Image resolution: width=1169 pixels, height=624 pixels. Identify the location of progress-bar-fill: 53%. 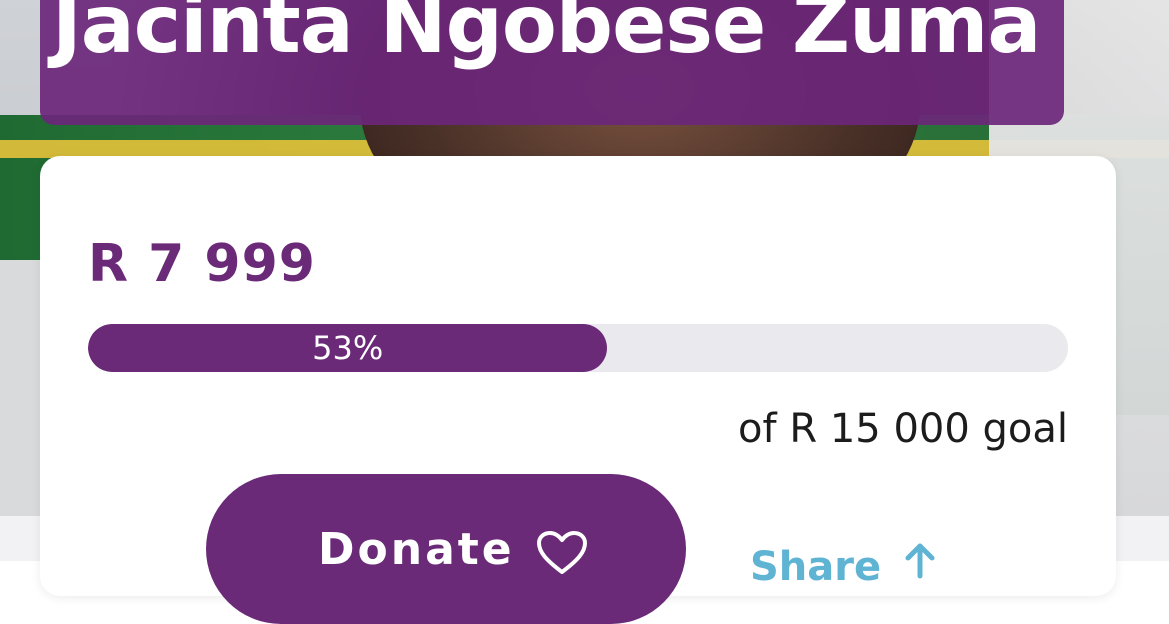
(348, 348).